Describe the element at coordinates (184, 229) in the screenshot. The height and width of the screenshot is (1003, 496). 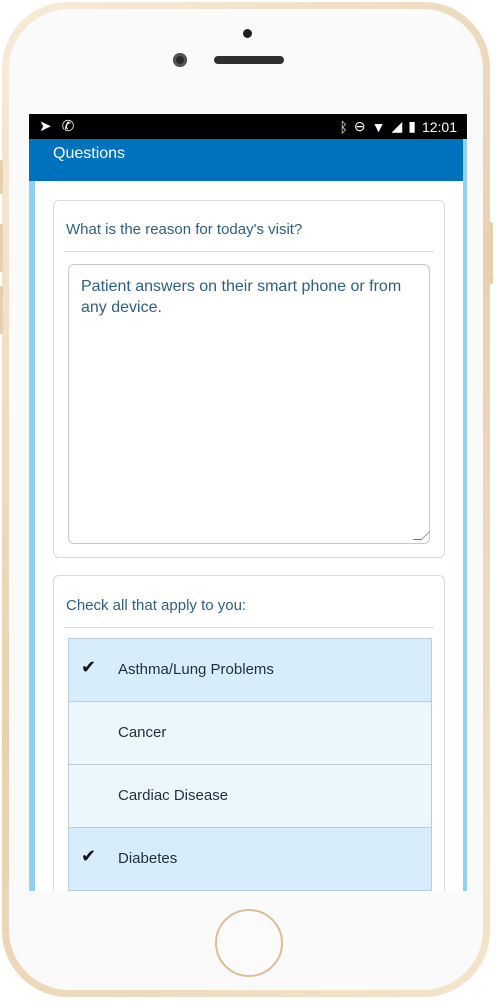
I see `visit-reason-question: What is the reason for today's visit?` at that location.